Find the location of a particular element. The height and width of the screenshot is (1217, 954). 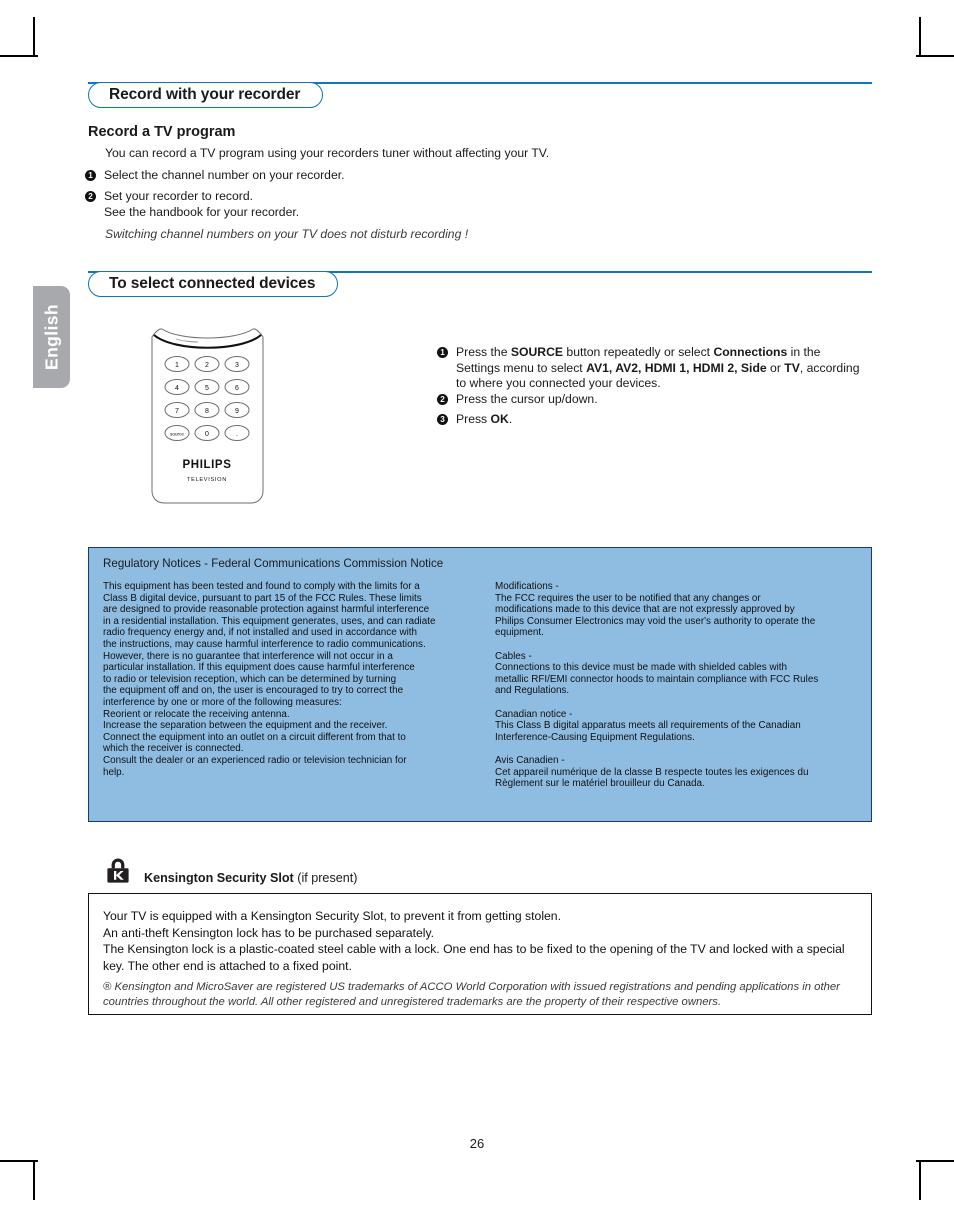

crop-mark-bottom-left-h is located at coordinates (19, 1161).